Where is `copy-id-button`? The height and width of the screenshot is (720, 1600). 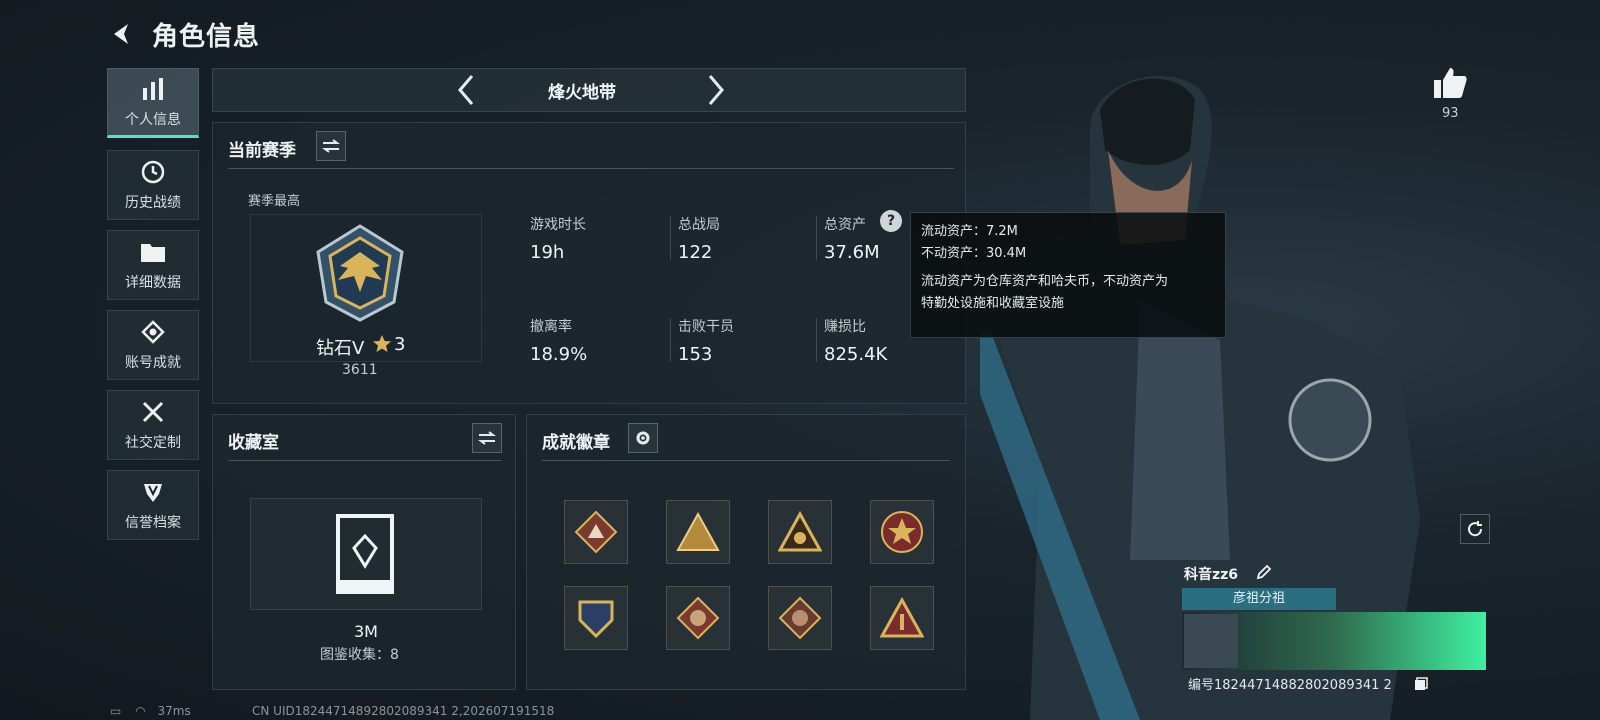
copy-id-button is located at coordinates (1421, 683).